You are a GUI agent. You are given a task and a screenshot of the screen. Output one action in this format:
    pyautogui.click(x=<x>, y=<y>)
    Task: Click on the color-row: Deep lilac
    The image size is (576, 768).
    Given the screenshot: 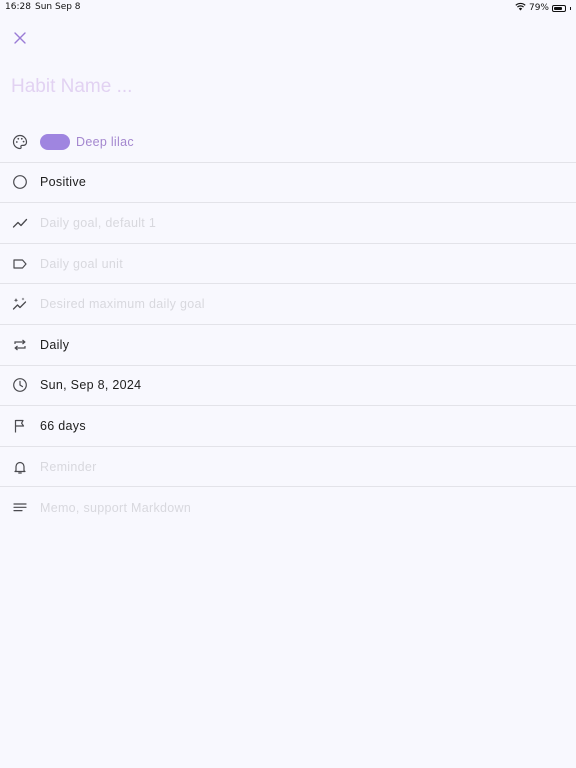 What is the action you would take?
    pyautogui.click(x=288, y=142)
    